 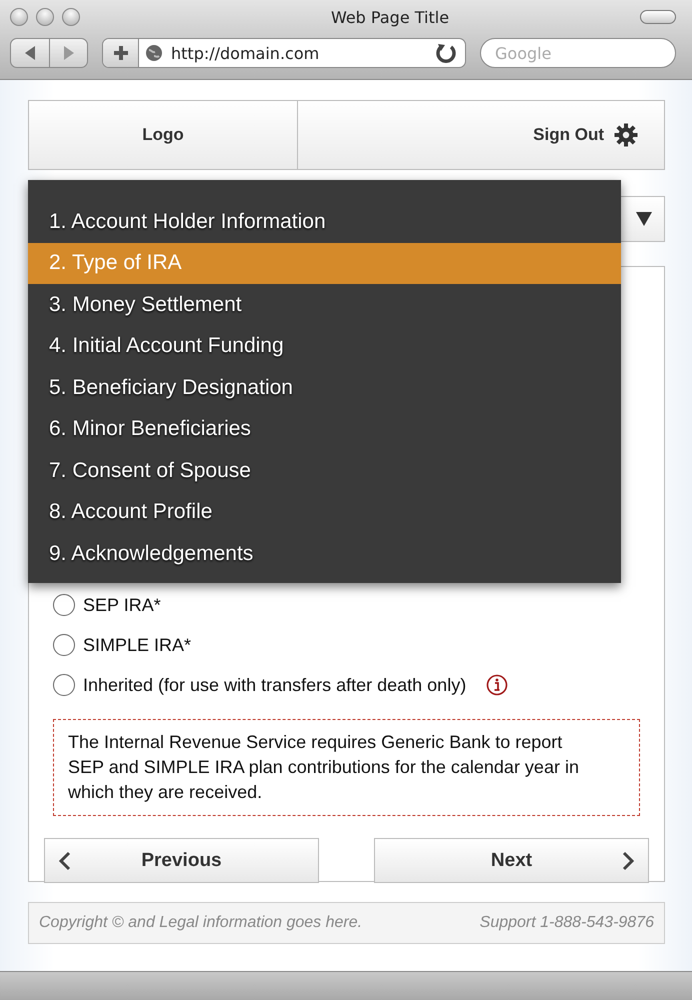 What do you see at coordinates (324, 305) in the screenshot?
I see `menu-item: 3. Money Settlement` at bounding box center [324, 305].